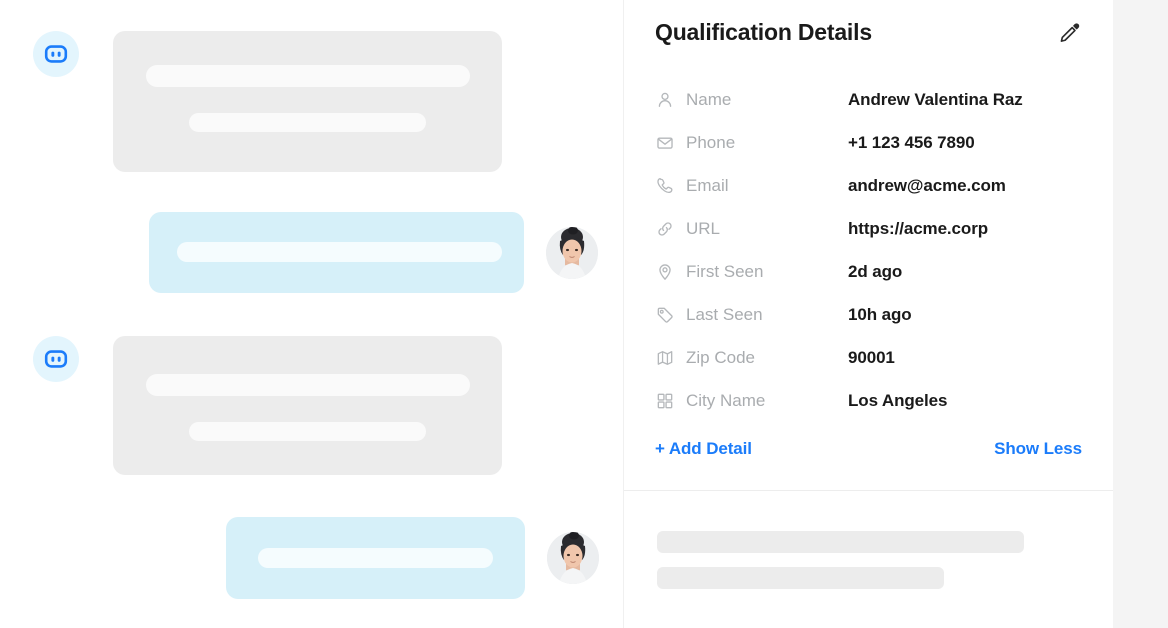 This screenshot has width=1168, height=628. I want to click on detail-row-url: URL https://acme.corp, so click(870, 228).